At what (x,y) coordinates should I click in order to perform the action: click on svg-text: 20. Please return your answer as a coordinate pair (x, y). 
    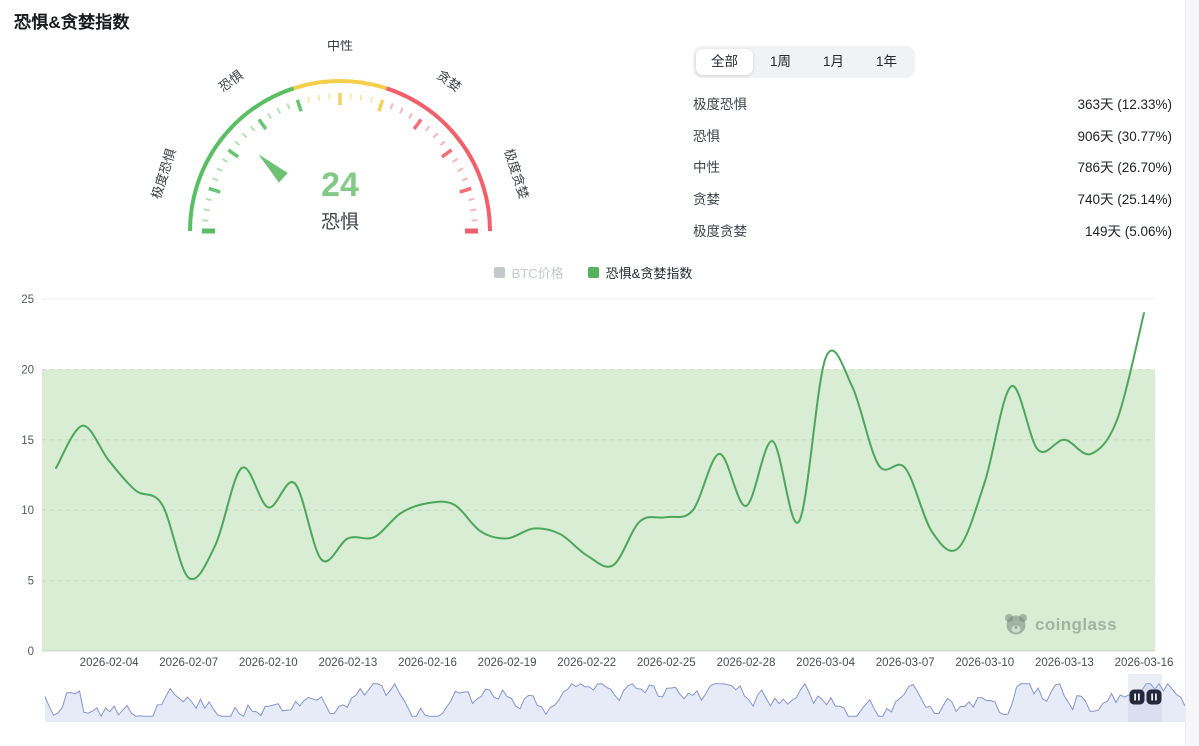
    Looking at the image, I should click on (27, 370).